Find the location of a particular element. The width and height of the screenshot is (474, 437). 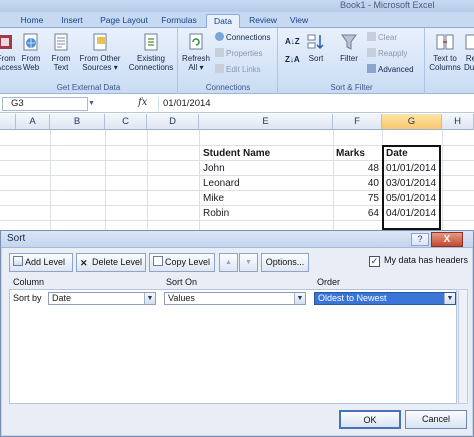

order-header-label: Order is located at coordinates (329, 282).